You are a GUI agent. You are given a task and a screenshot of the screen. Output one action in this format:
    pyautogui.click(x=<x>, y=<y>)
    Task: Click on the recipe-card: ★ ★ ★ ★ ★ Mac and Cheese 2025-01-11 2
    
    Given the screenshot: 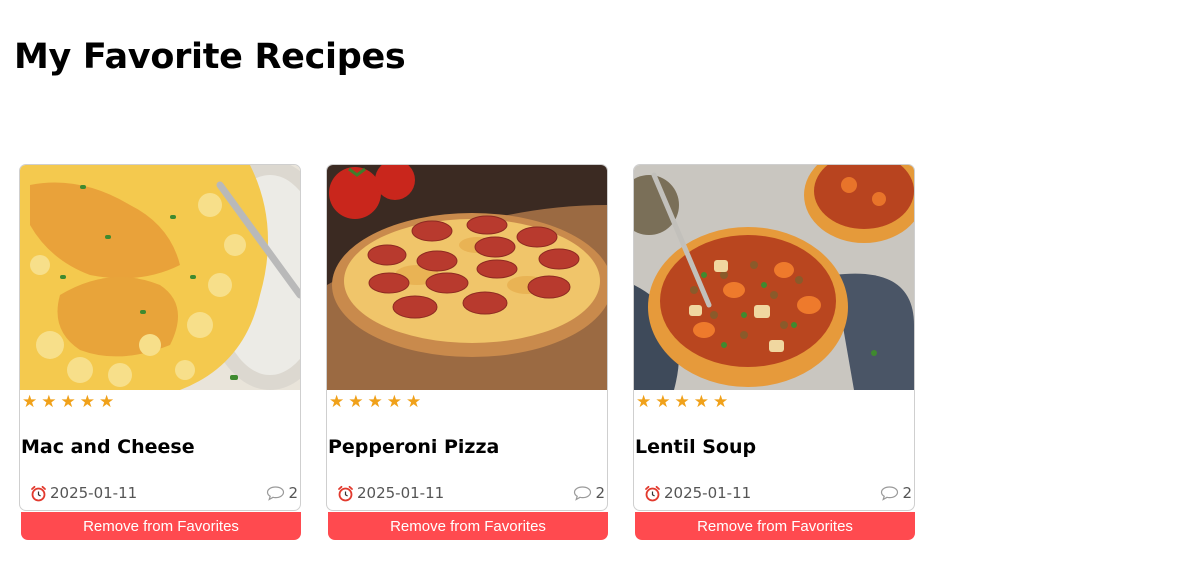 What is the action you would take?
    pyautogui.click(x=160, y=337)
    